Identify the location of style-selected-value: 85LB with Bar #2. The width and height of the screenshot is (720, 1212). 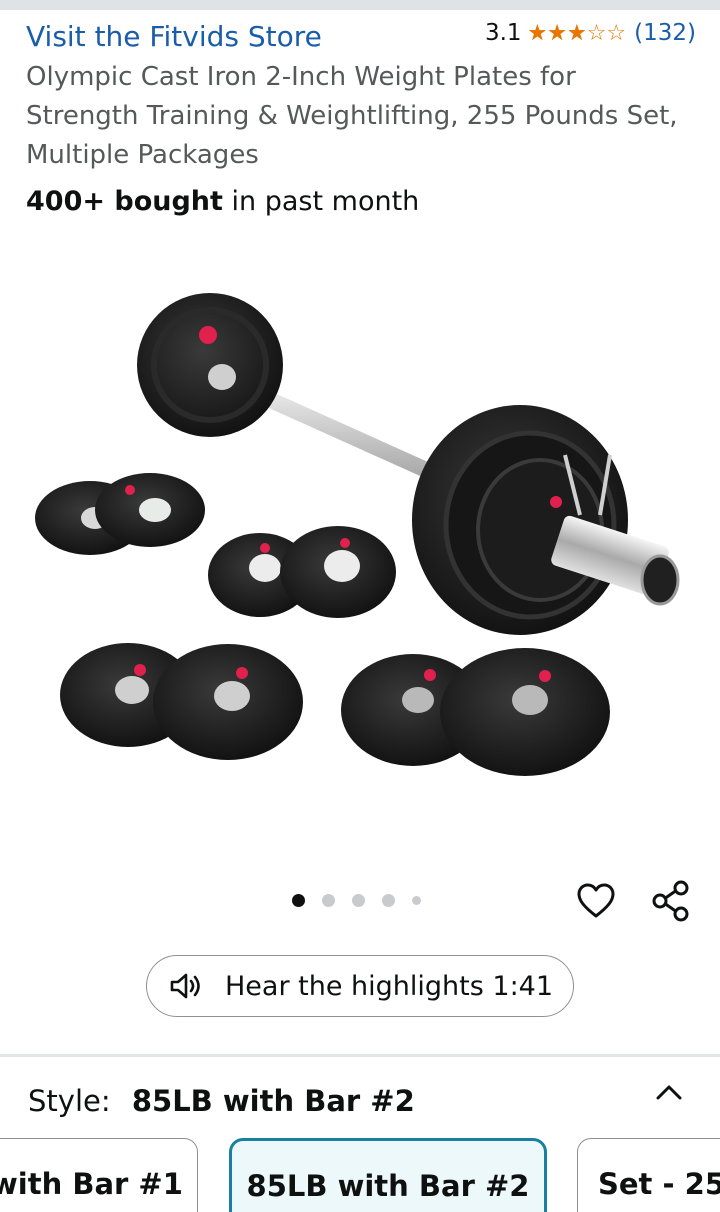
(273, 1101).